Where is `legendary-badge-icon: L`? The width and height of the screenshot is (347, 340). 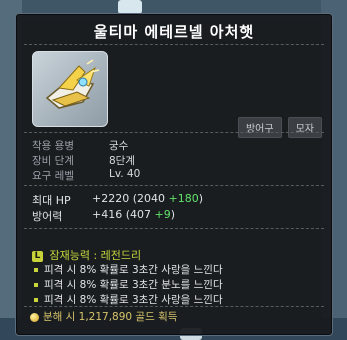 legendary-badge-icon: L is located at coordinates (37, 256).